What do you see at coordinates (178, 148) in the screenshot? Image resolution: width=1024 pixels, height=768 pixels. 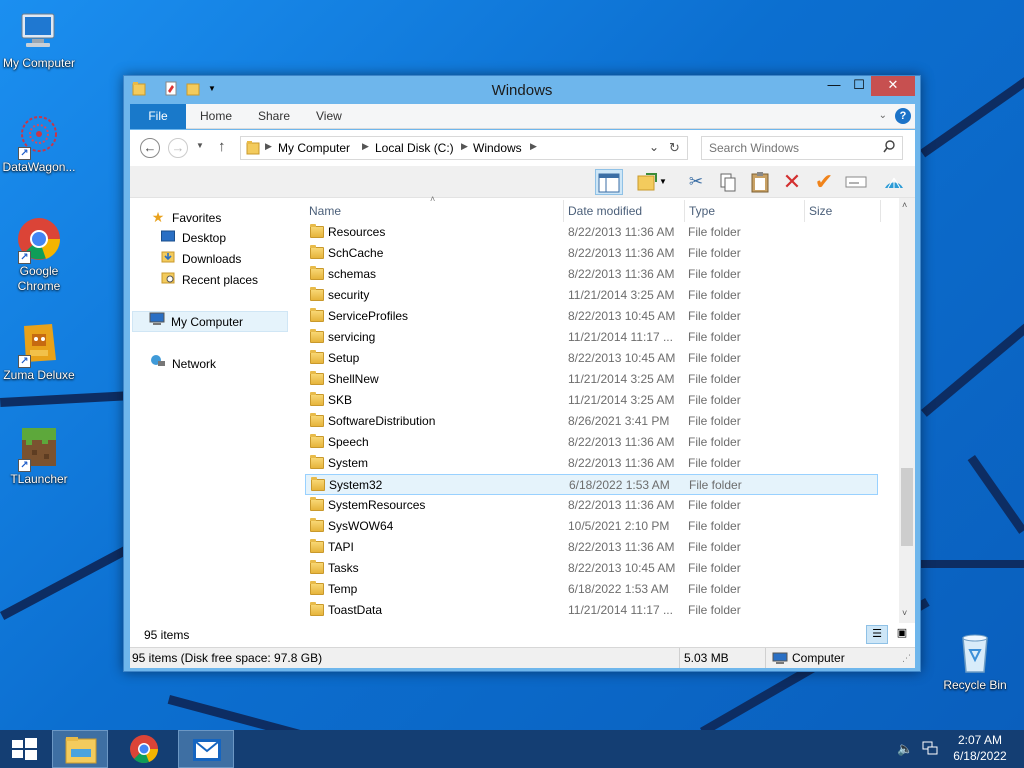 I see `forward-button: →` at bounding box center [178, 148].